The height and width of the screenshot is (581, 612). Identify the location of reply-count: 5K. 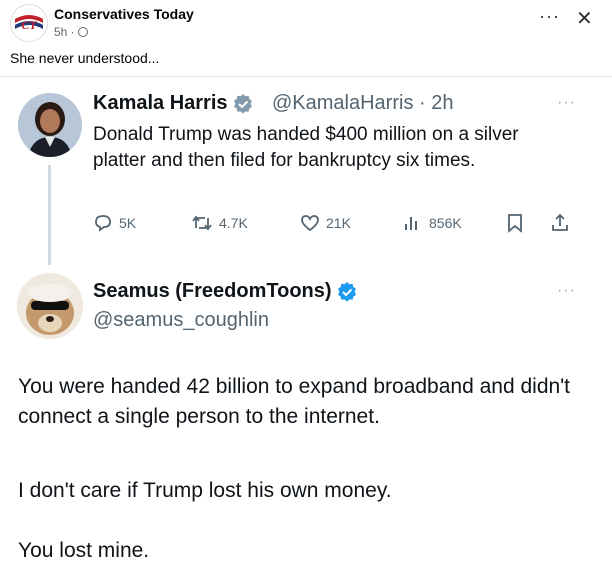
(128, 223).